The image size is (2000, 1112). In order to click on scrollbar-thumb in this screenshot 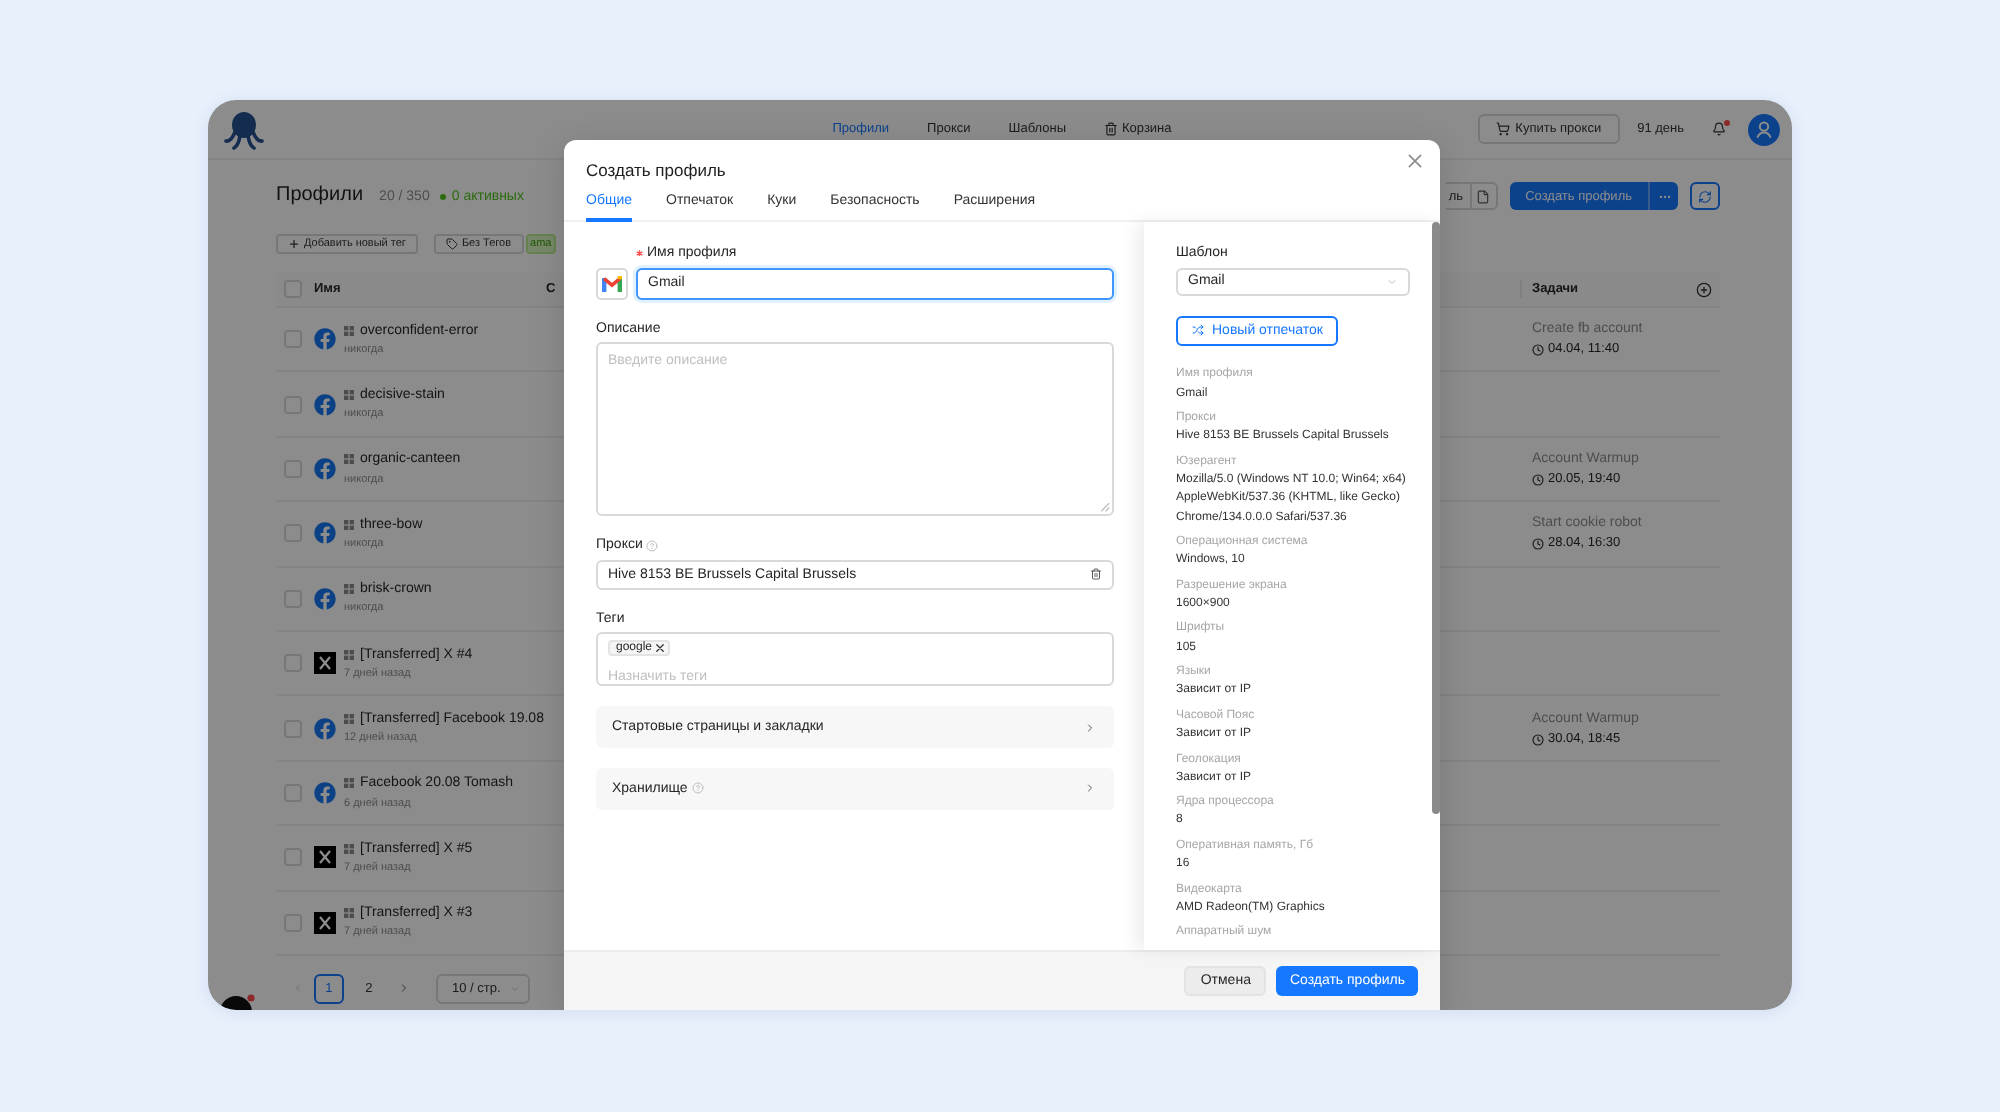, I will do `click(1436, 518)`.